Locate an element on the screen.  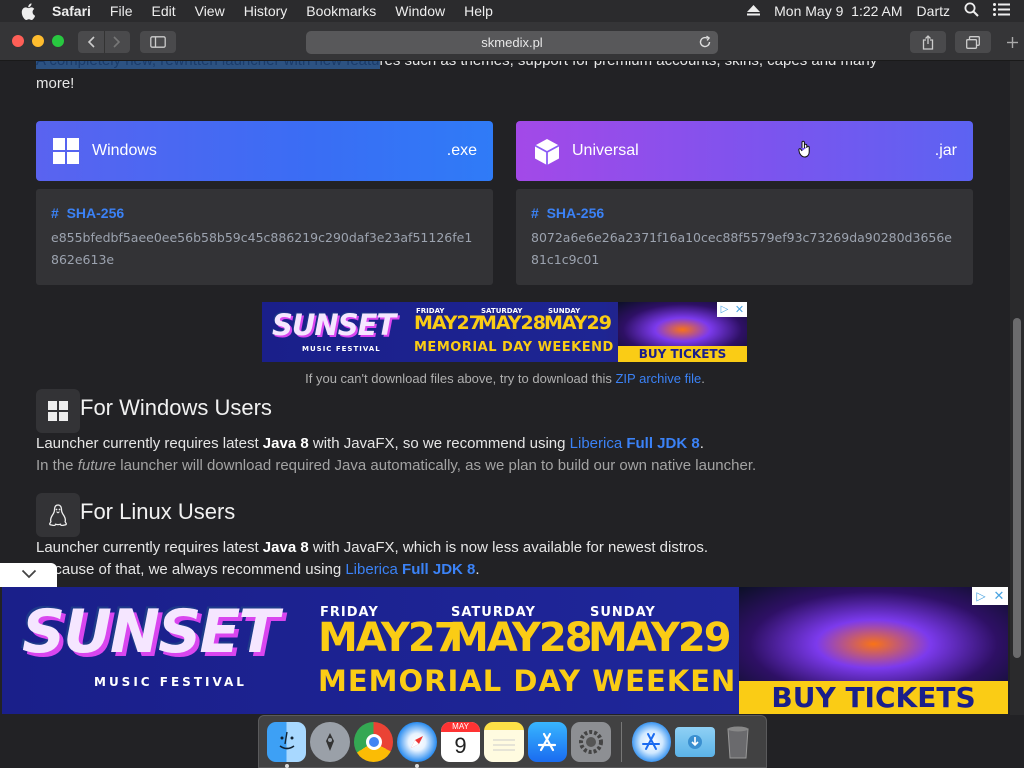
window-zoom-button is located at coordinates (58, 41).